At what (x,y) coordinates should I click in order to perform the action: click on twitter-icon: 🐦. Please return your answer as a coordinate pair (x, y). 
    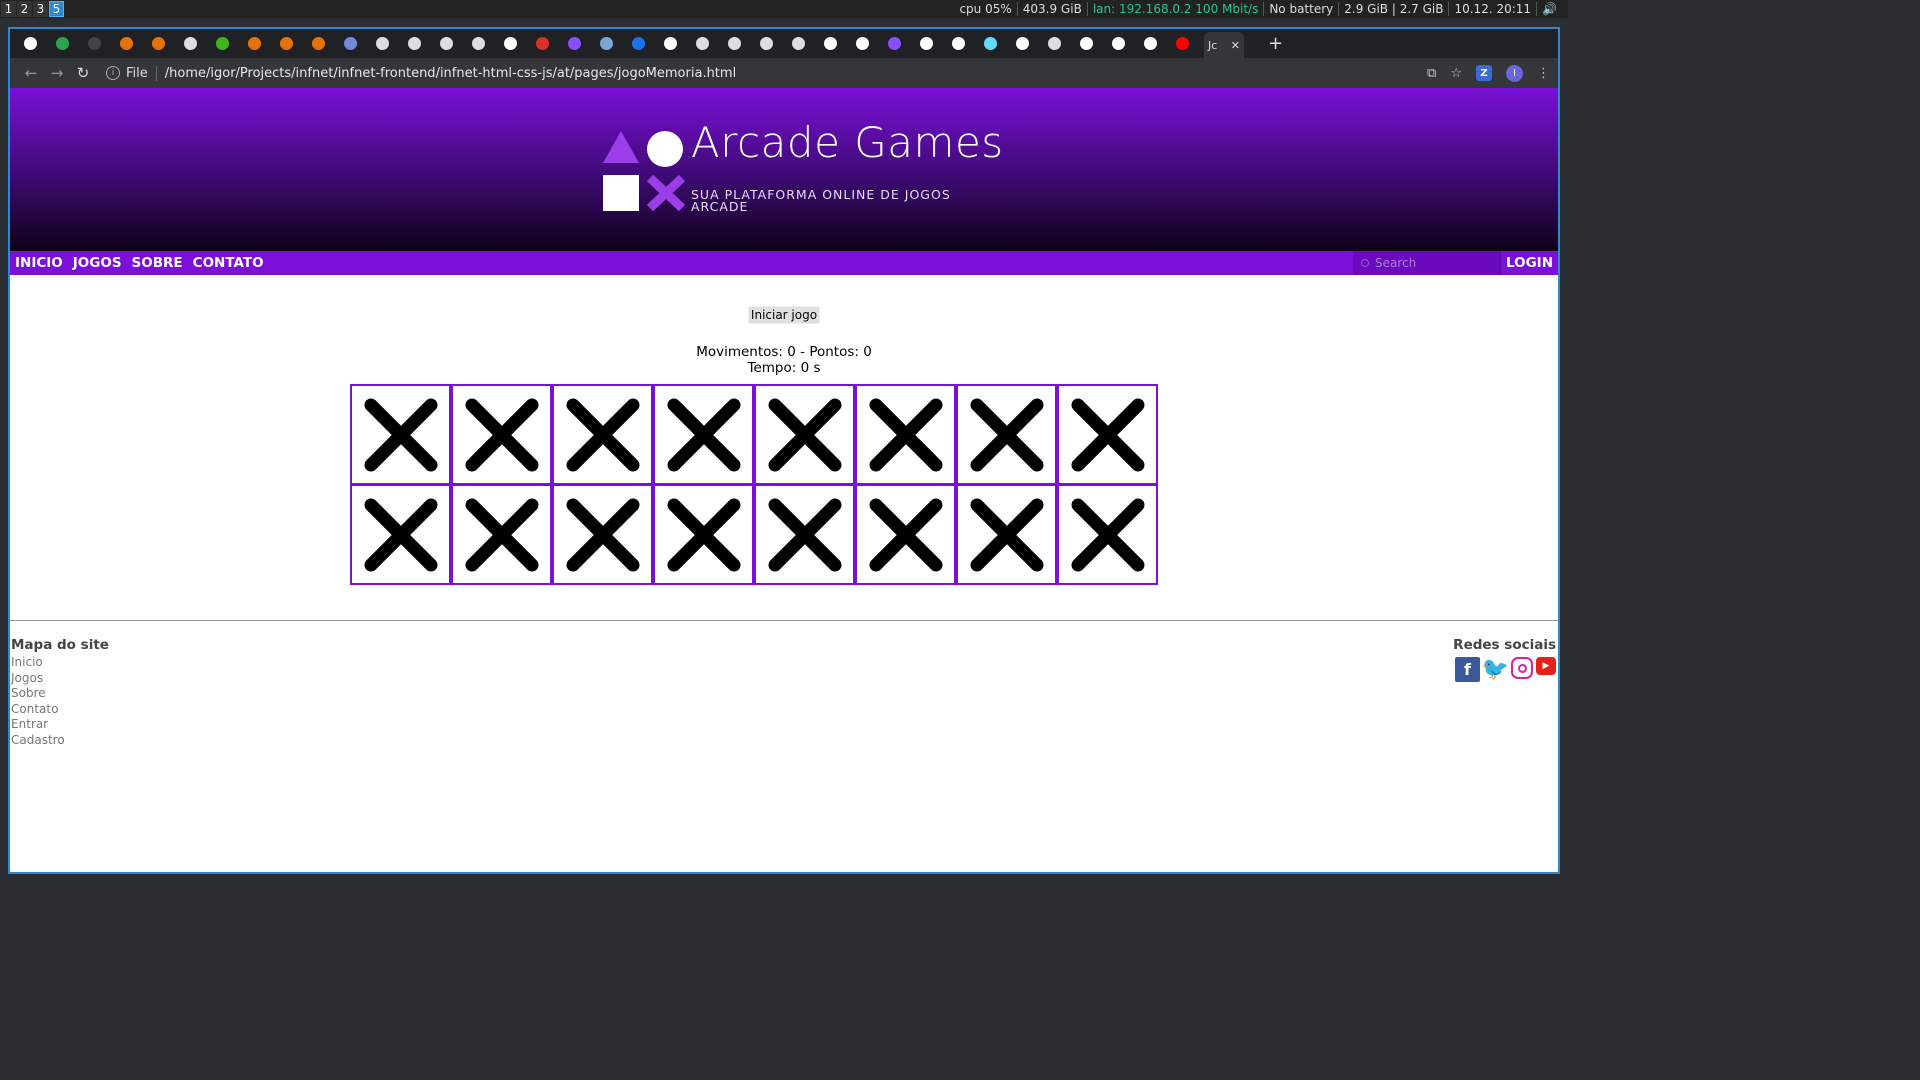
    Looking at the image, I should click on (1495, 669).